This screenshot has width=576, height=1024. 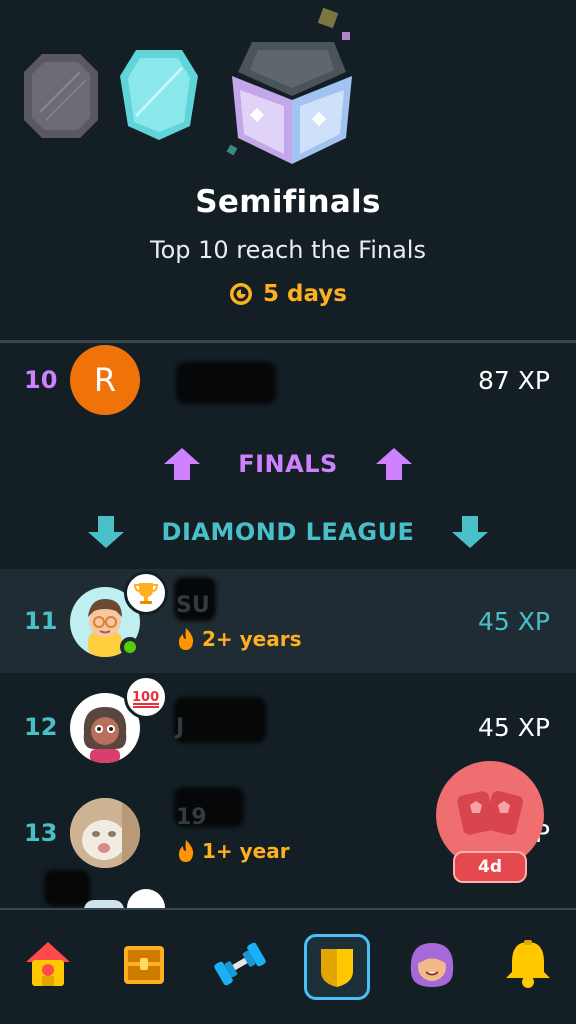 I want to click on online-indicator, so click(x=130, y=647).